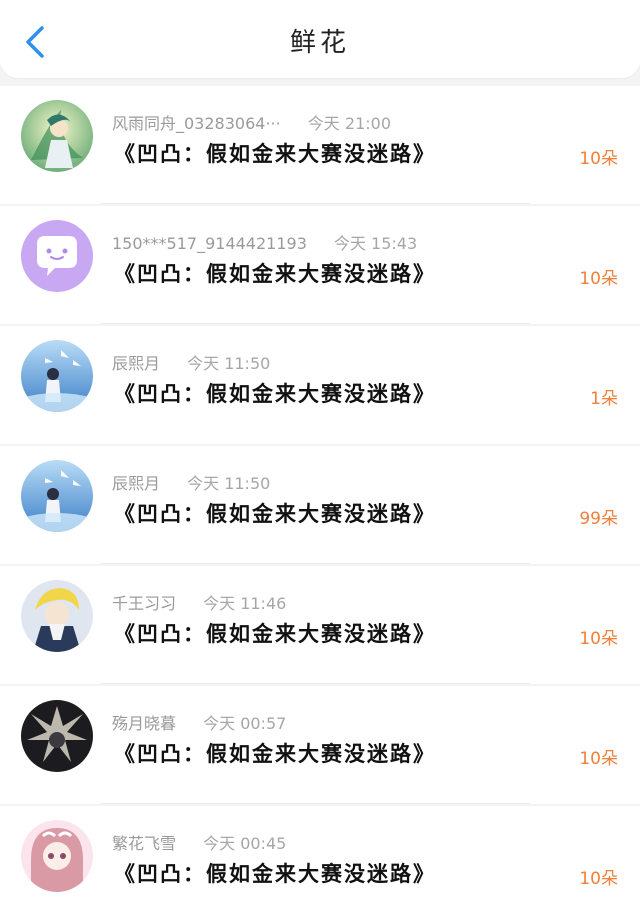  What do you see at coordinates (245, 723) in the screenshot?
I see `timestamp: 今天 00:57` at bounding box center [245, 723].